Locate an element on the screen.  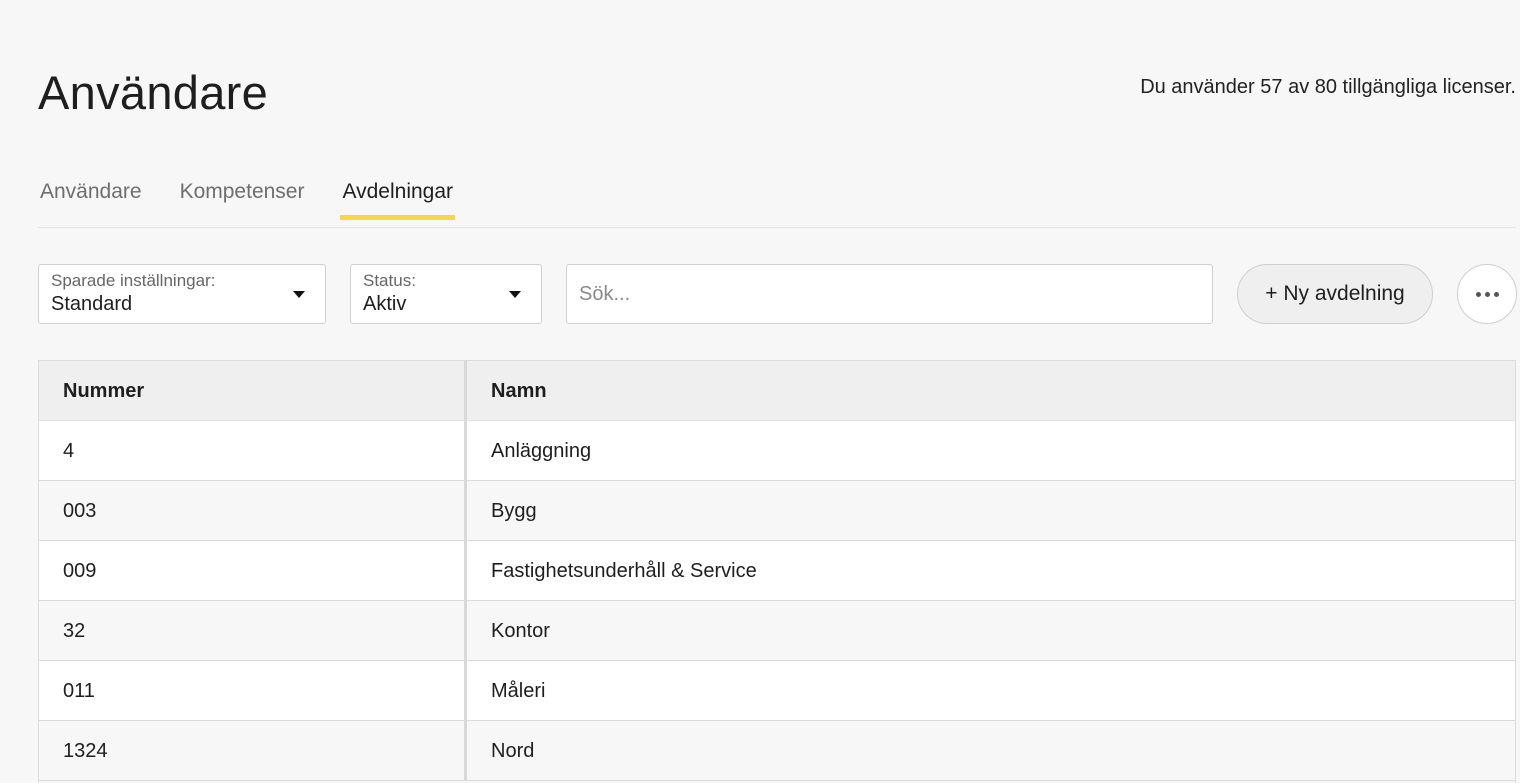
new-department-button: + Ny avdelning is located at coordinates (1335, 294).